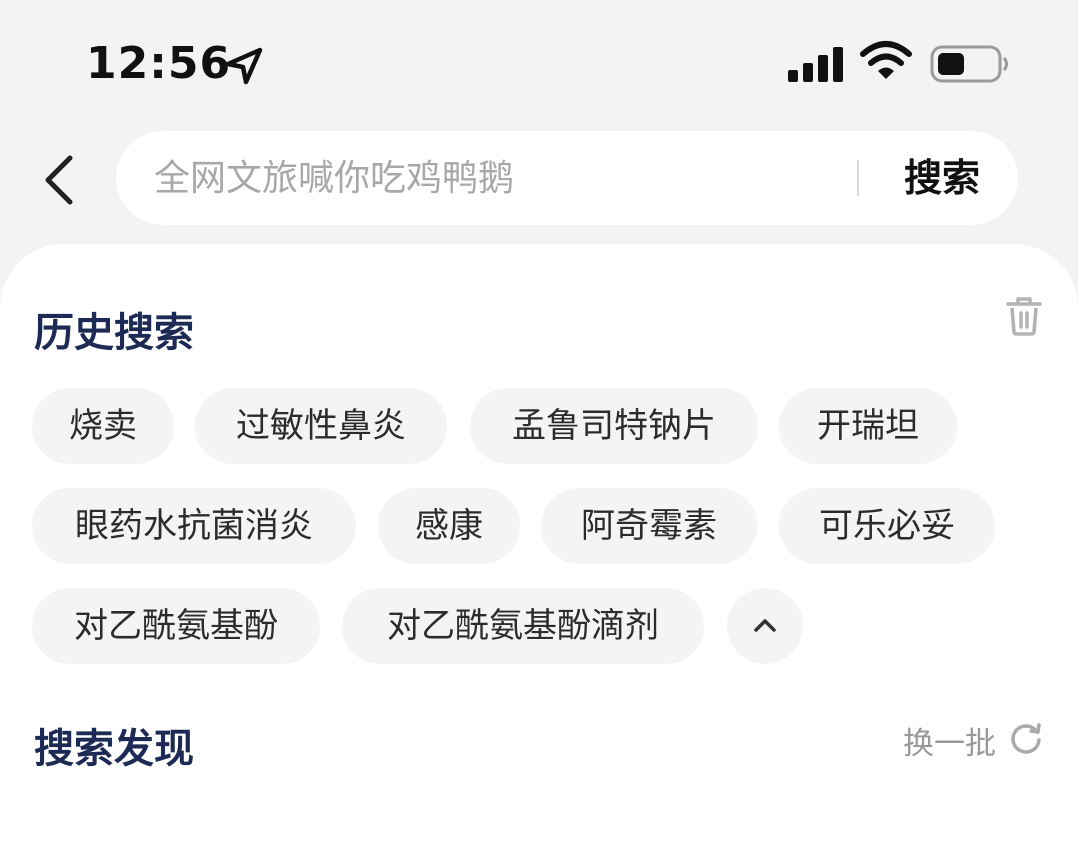 This screenshot has height=844, width=1078. Describe the element at coordinates (887, 526) in the screenshot. I see `history-chip: 可乐必妥` at that location.